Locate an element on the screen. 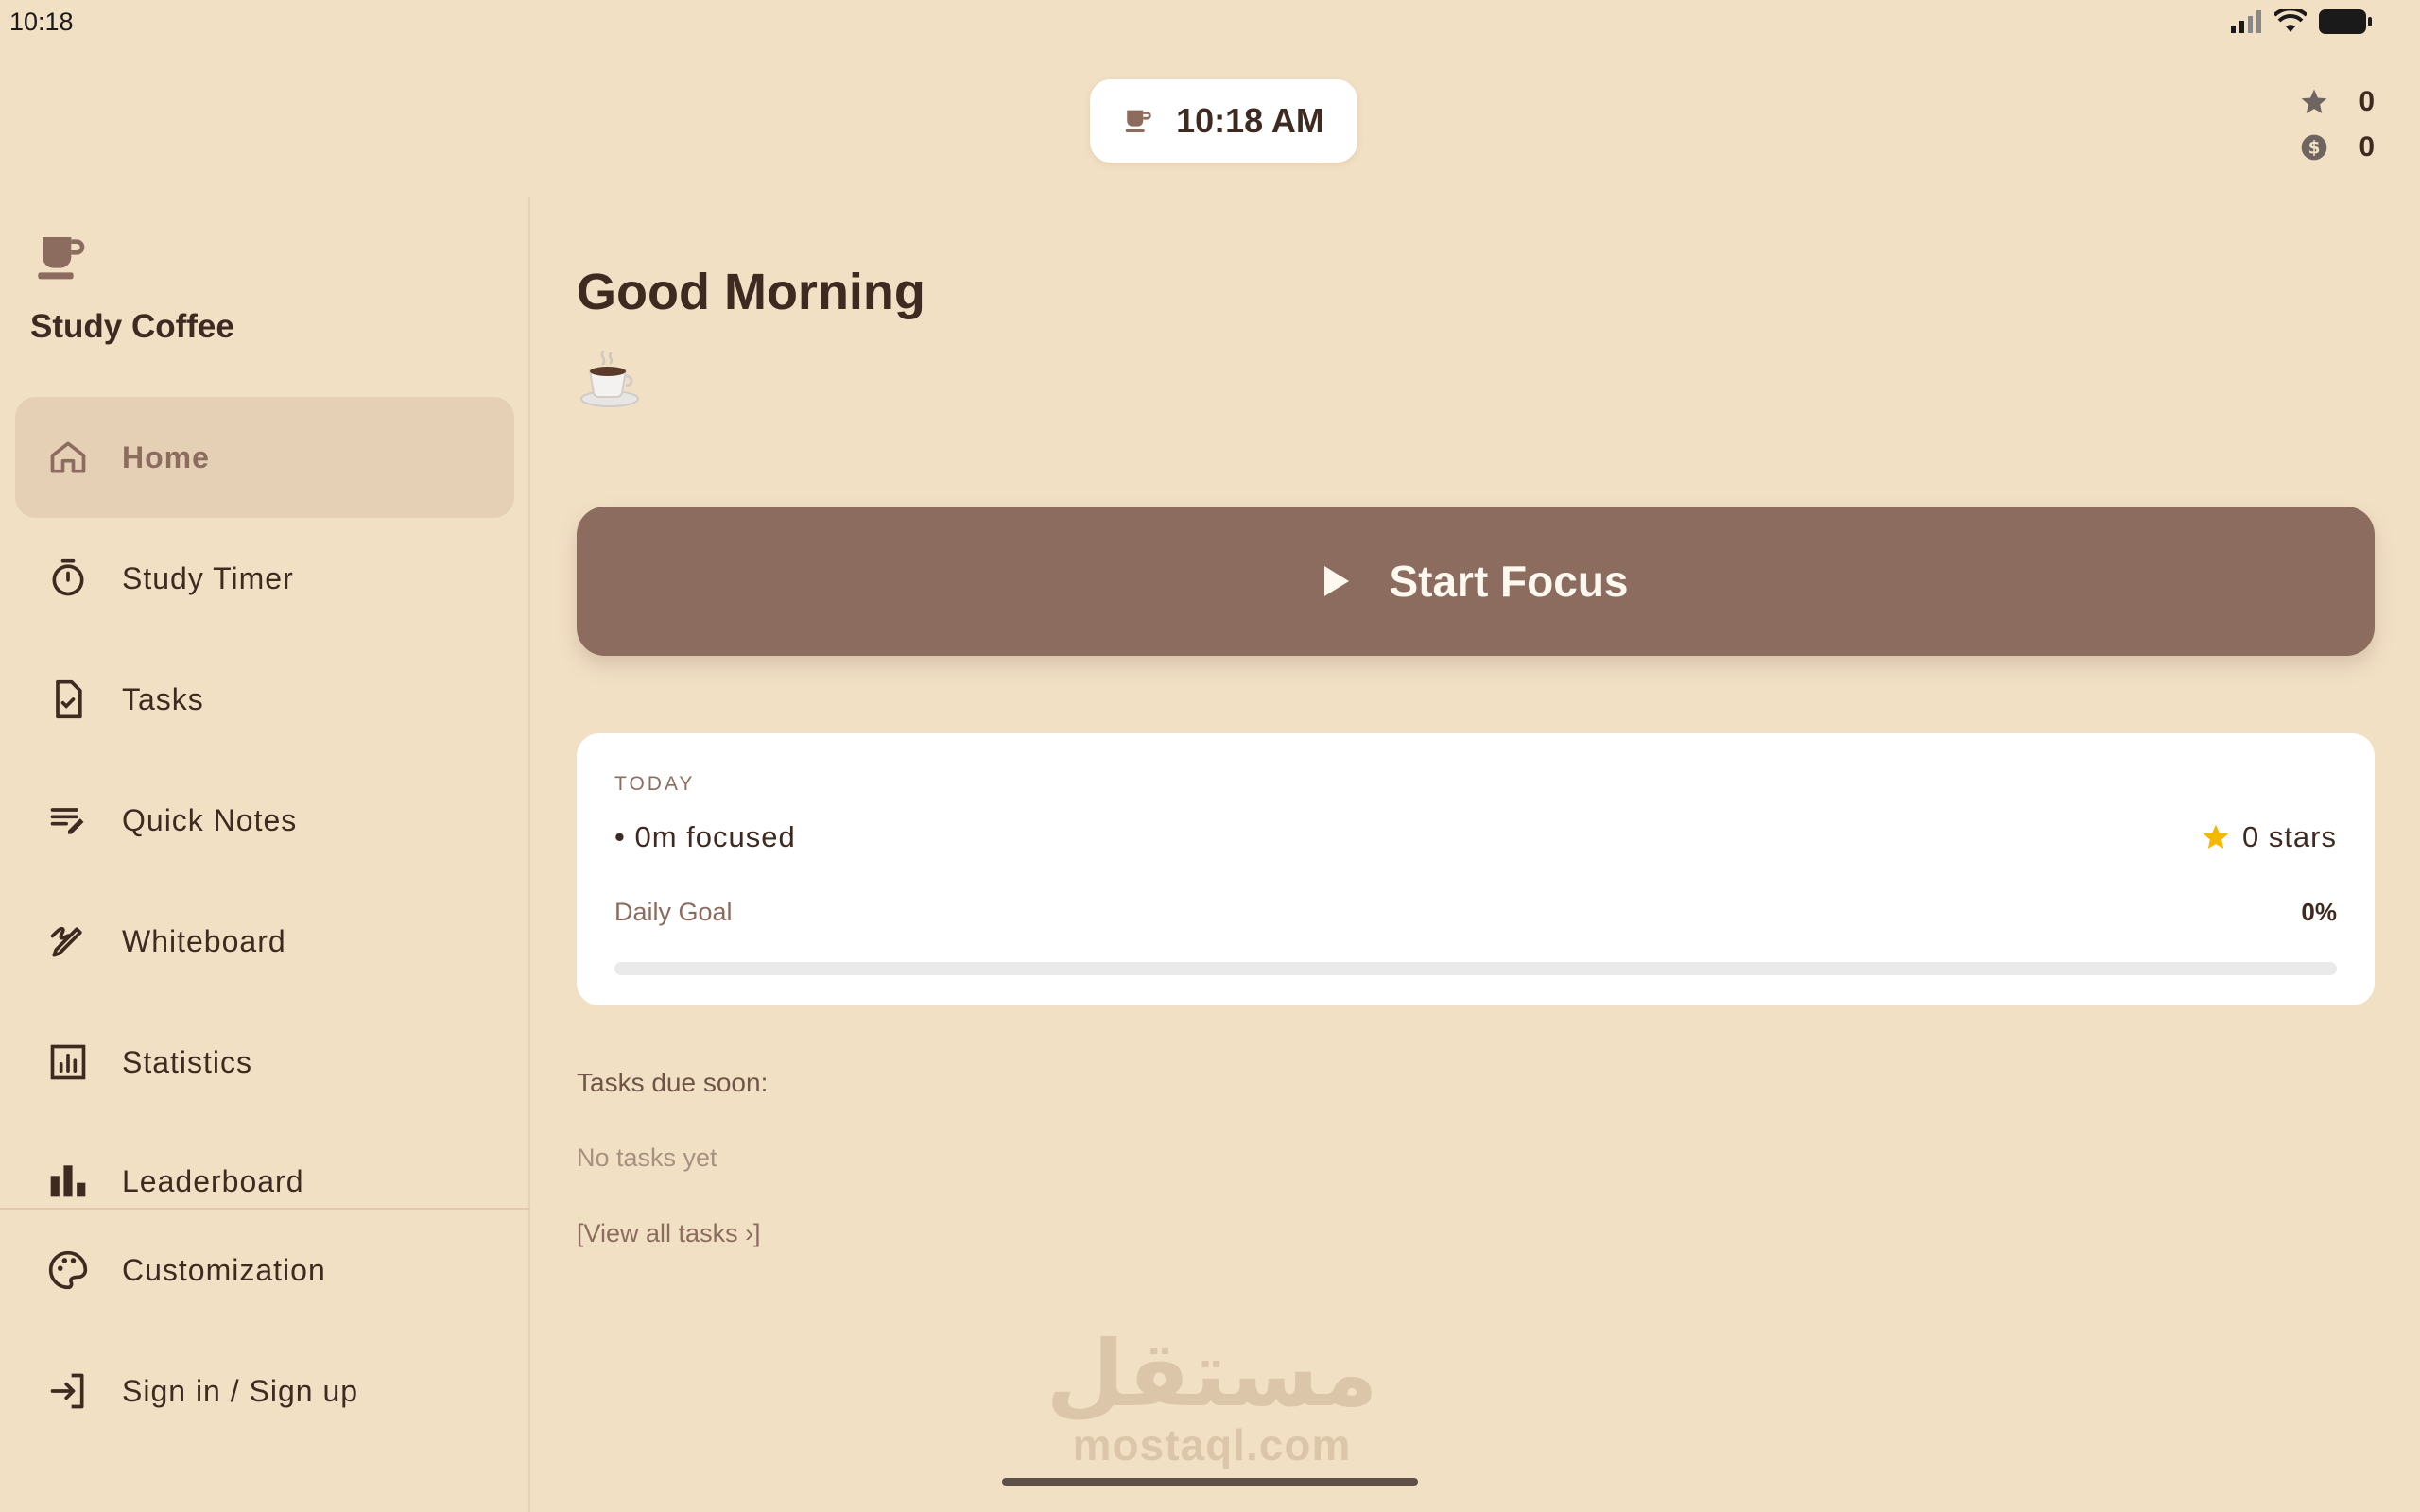  clock-label: 10:18 AM is located at coordinates (1250, 120).